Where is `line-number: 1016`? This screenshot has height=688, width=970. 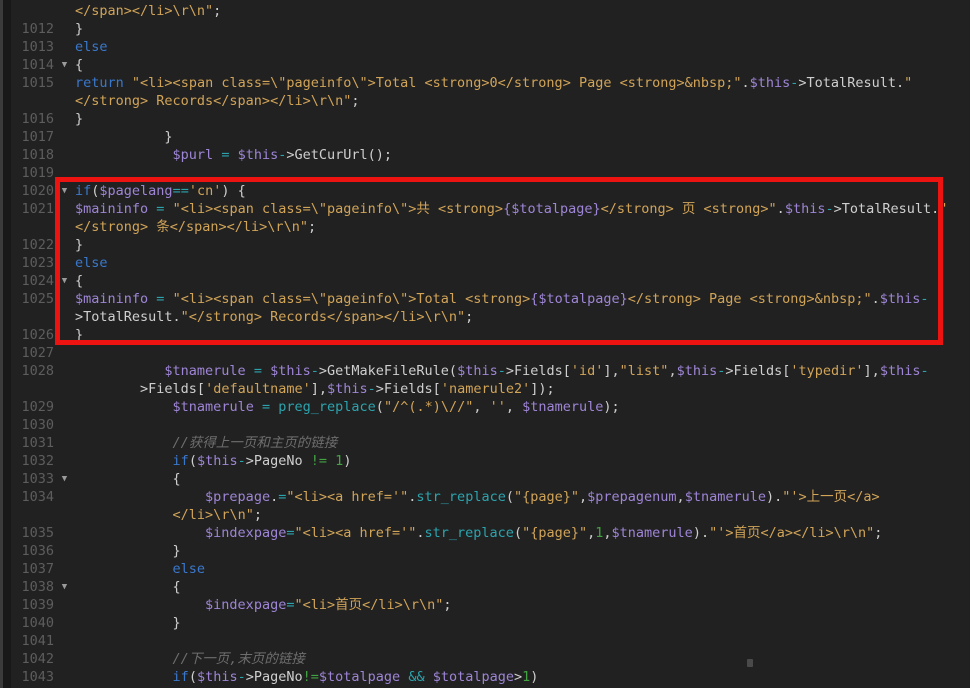
line-number: 1016 is located at coordinates (37, 119).